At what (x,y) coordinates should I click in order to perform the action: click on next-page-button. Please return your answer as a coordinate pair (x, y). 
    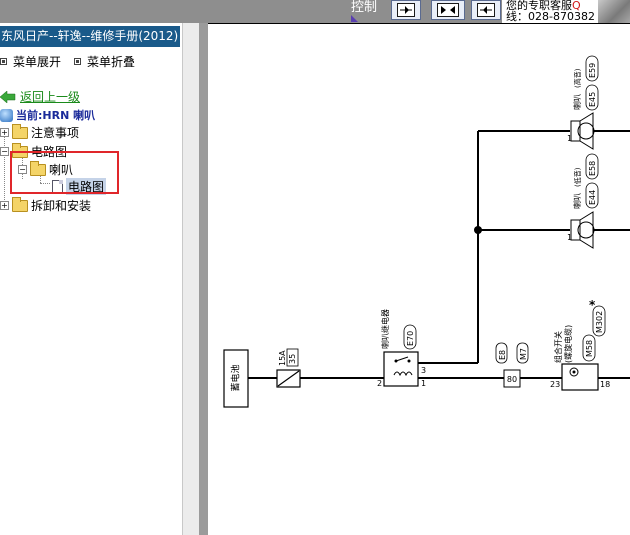
    Looking at the image, I should click on (406, 10).